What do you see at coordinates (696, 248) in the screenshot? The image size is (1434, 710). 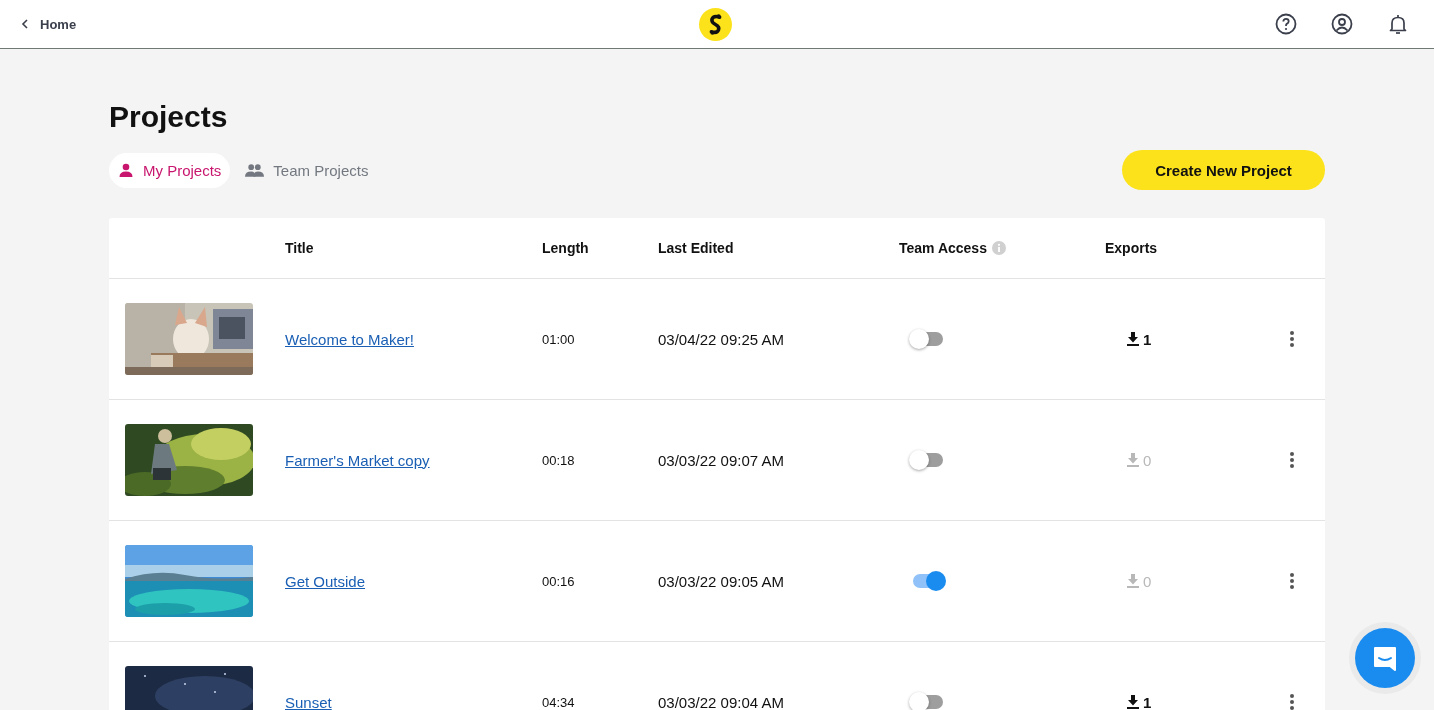 I see `column-header: Last Edited` at bounding box center [696, 248].